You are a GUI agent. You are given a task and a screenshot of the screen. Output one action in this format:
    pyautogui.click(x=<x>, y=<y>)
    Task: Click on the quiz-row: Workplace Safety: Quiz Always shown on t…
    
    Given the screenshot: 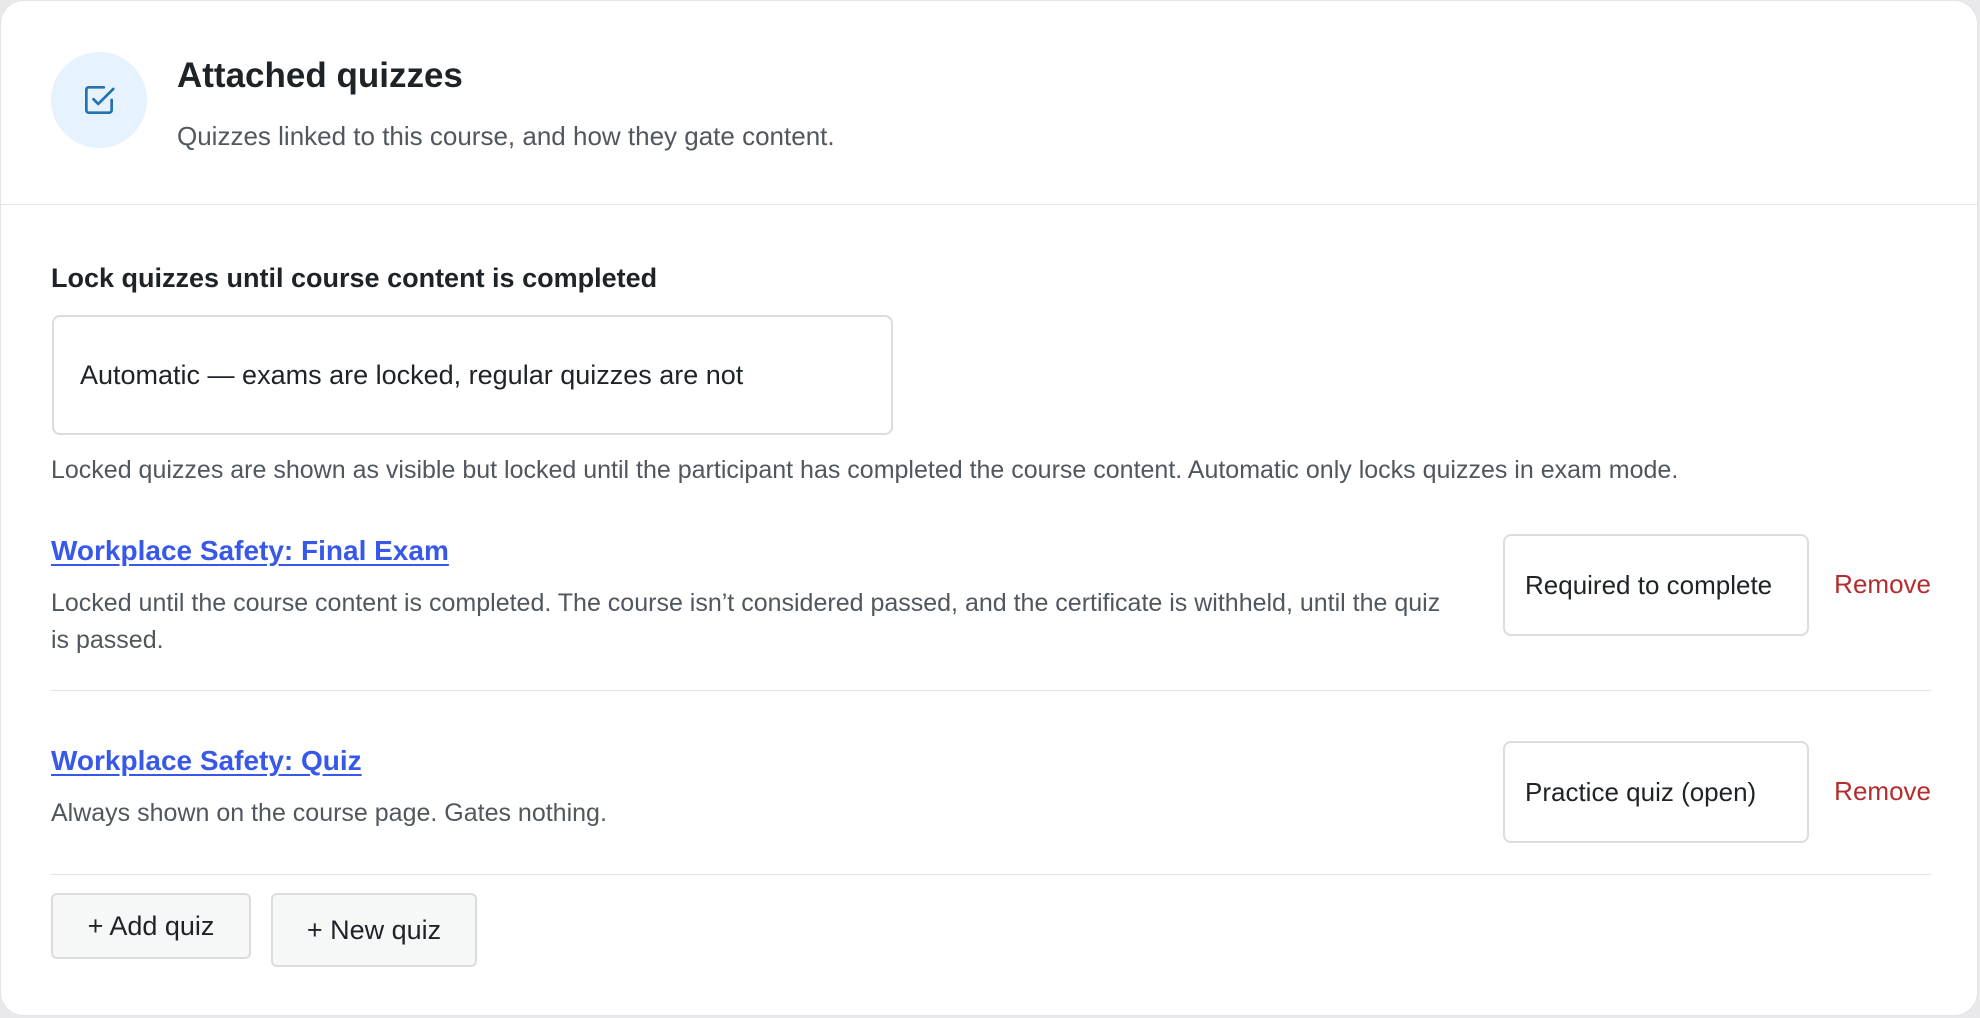 What is the action you would take?
    pyautogui.click(x=991, y=808)
    